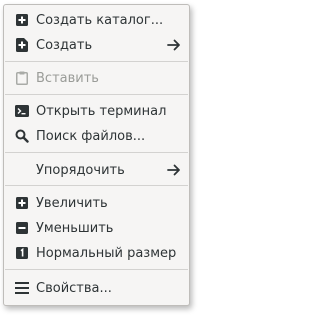 The image size is (320, 315). What do you see at coordinates (22, 228) in the screenshot?
I see `minus-icon` at bounding box center [22, 228].